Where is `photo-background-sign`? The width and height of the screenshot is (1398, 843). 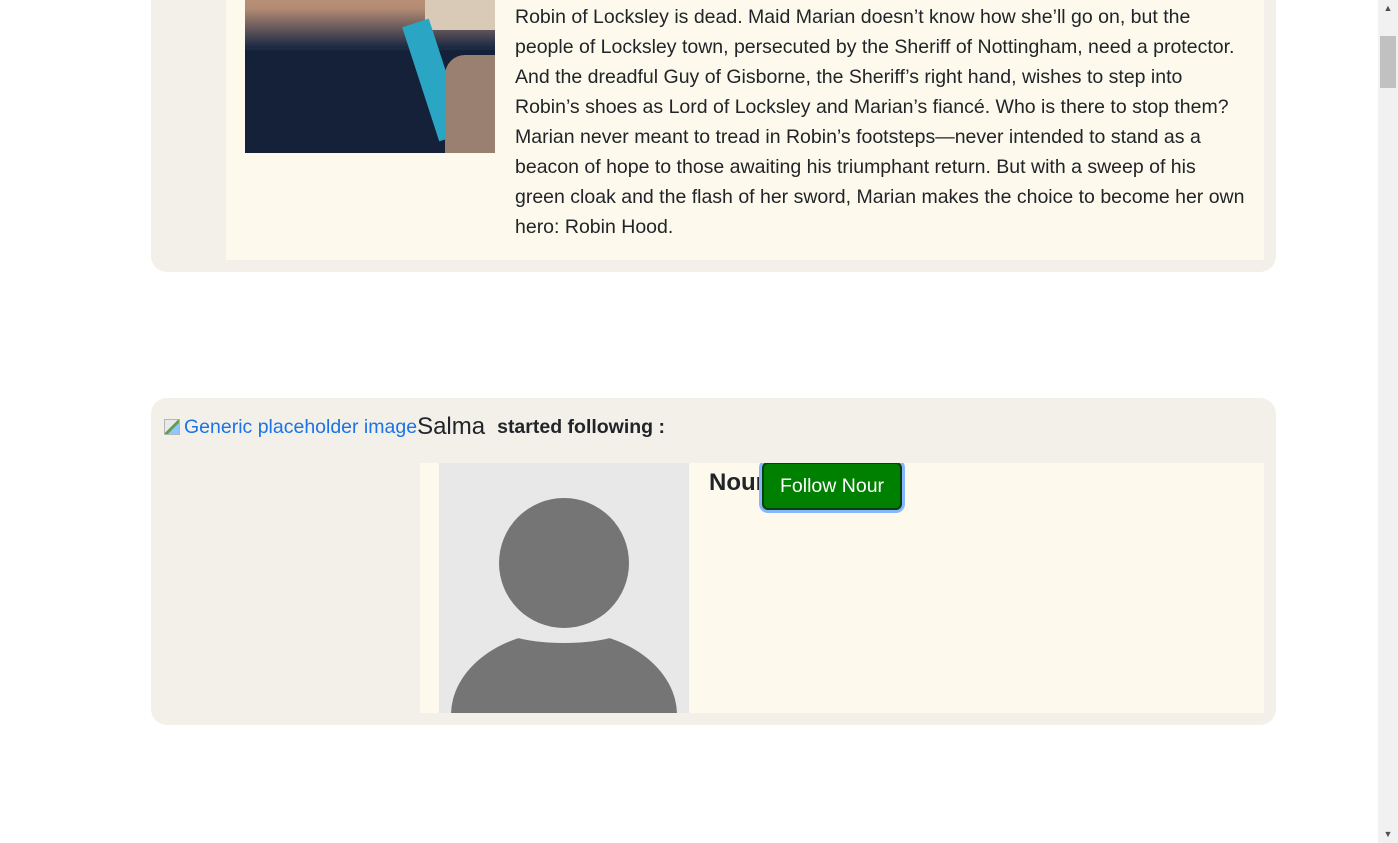
photo-background-sign is located at coordinates (460, 15).